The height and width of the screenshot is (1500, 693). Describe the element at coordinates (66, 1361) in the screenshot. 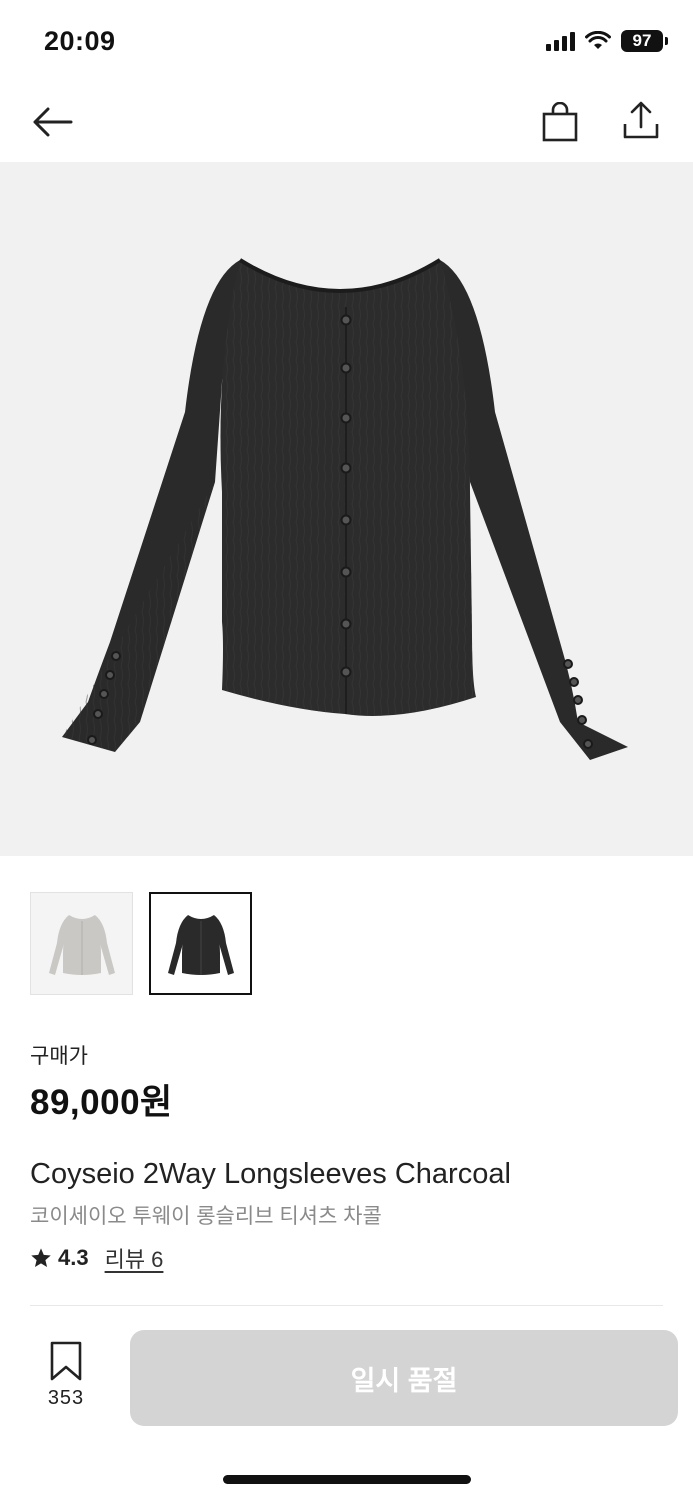

I see `bookmark-icon` at that location.